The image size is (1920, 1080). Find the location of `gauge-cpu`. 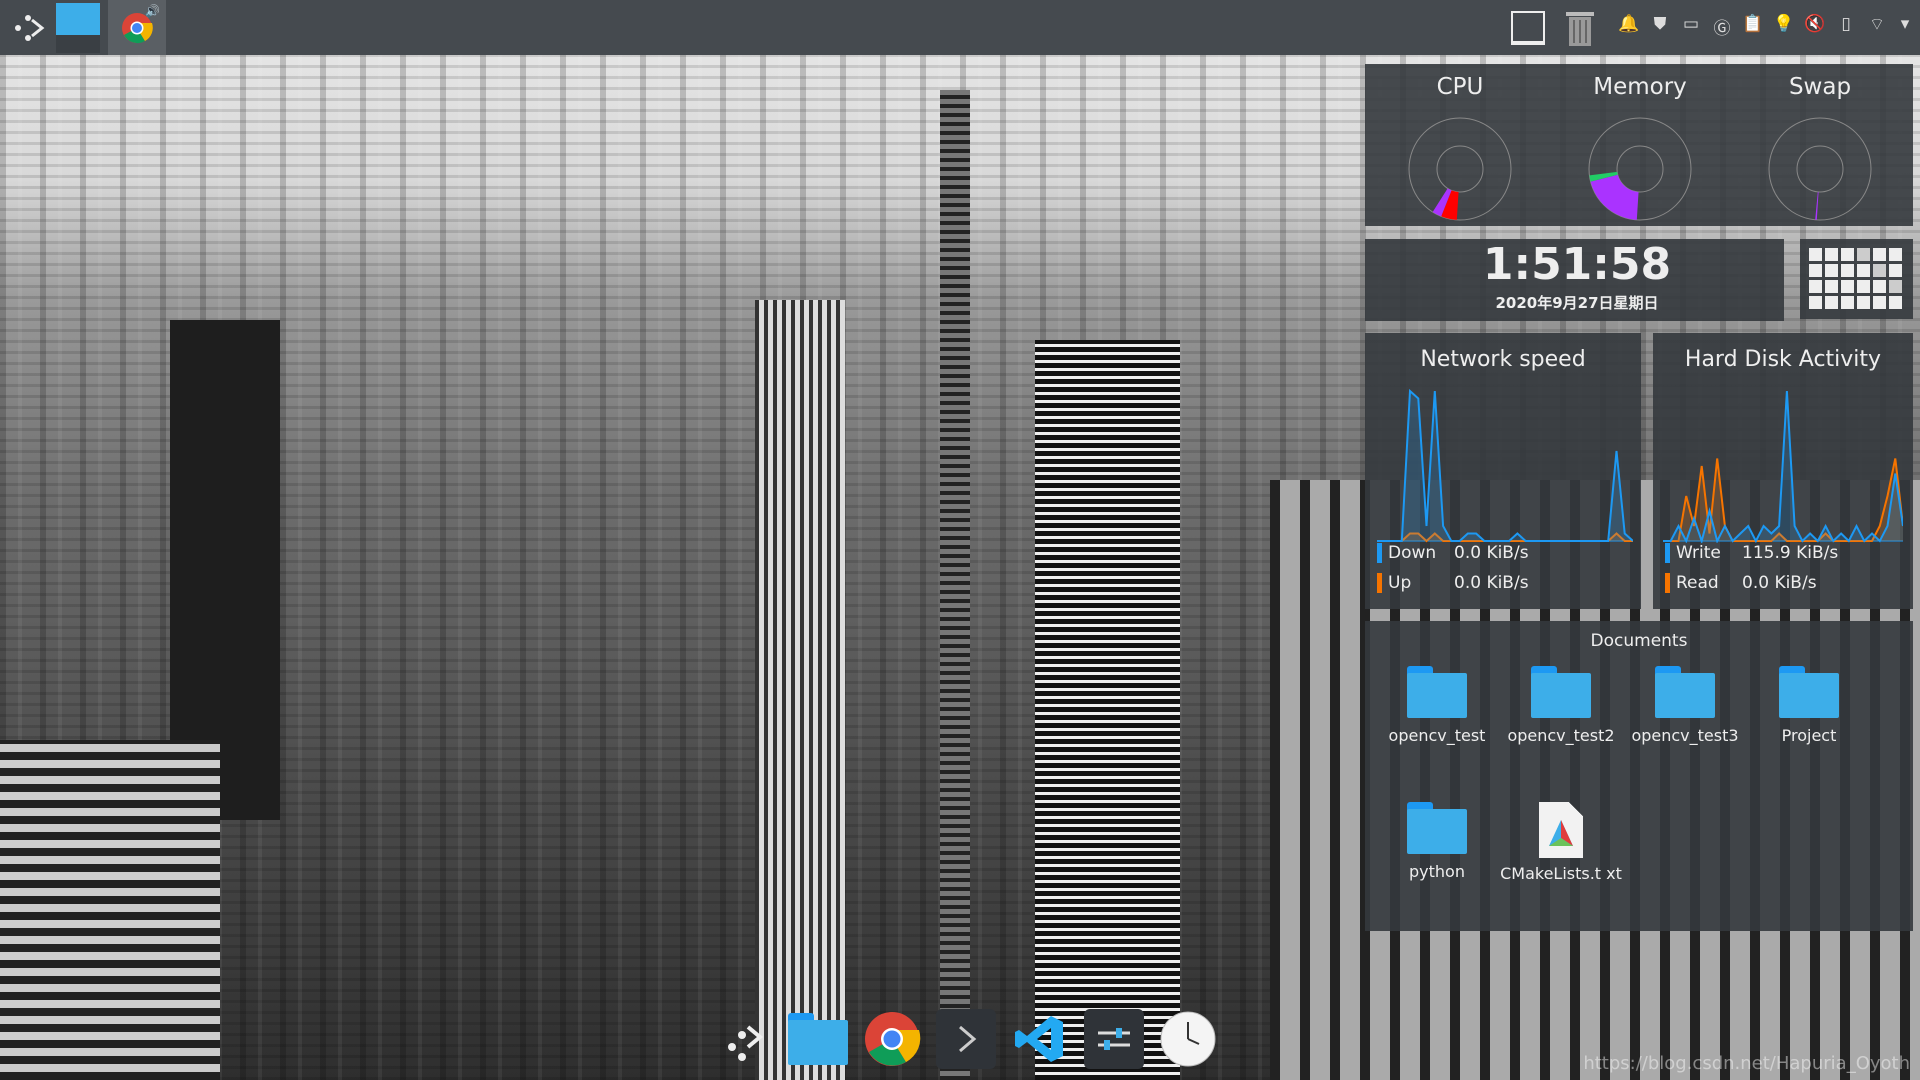

gauge-cpu is located at coordinates (1460, 169).